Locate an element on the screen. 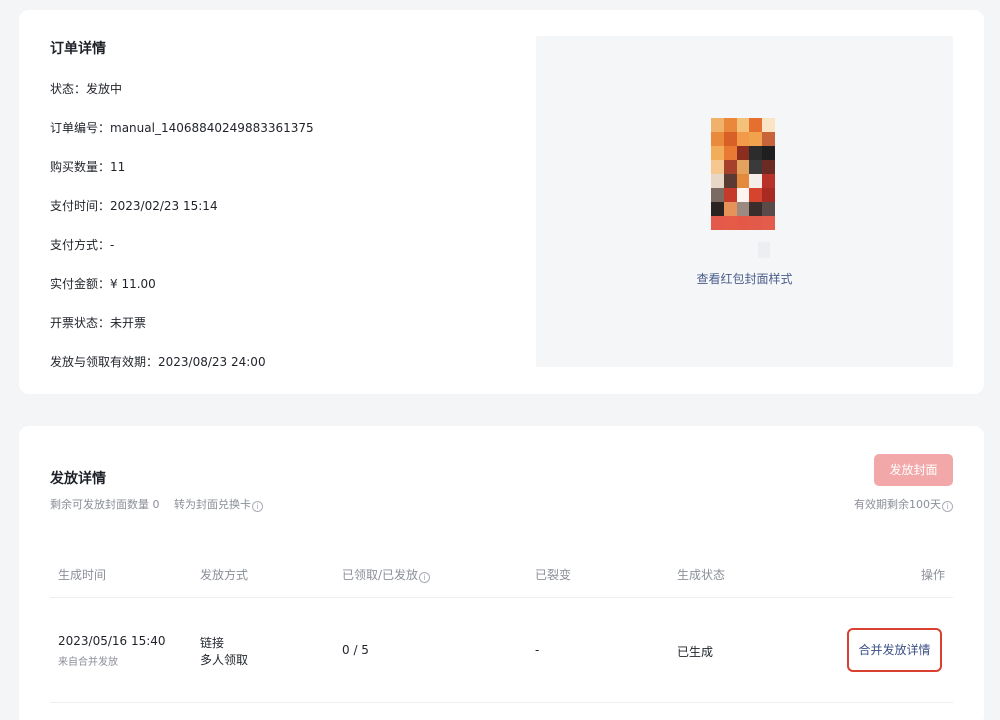 The image size is (1000, 720). column-header-received-label: 已领取/已发放 is located at coordinates (380, 575).